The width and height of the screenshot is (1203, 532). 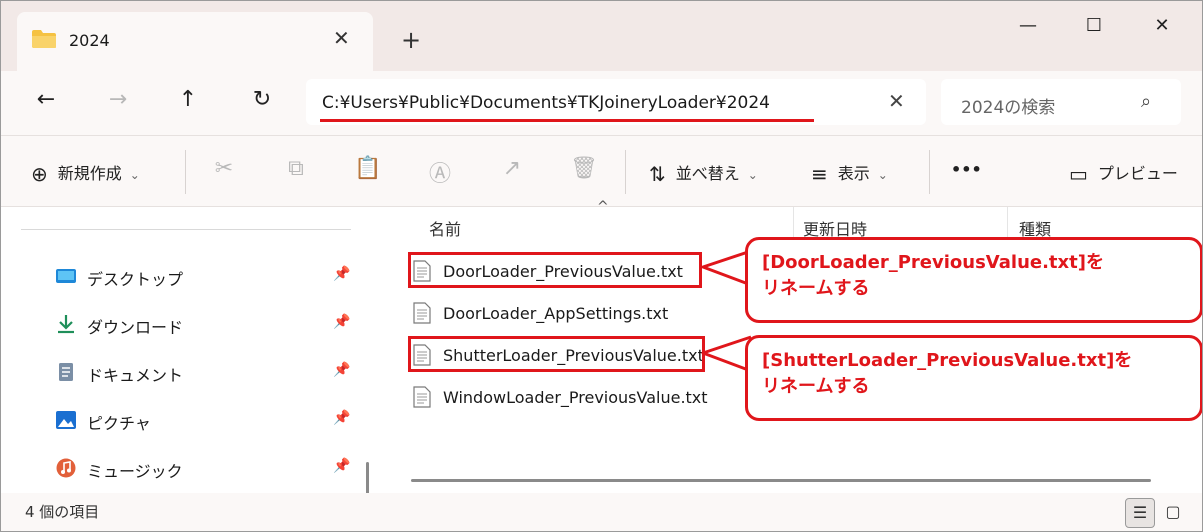 I want to click on add-icon: ⊕, so click(x=39, y=174).